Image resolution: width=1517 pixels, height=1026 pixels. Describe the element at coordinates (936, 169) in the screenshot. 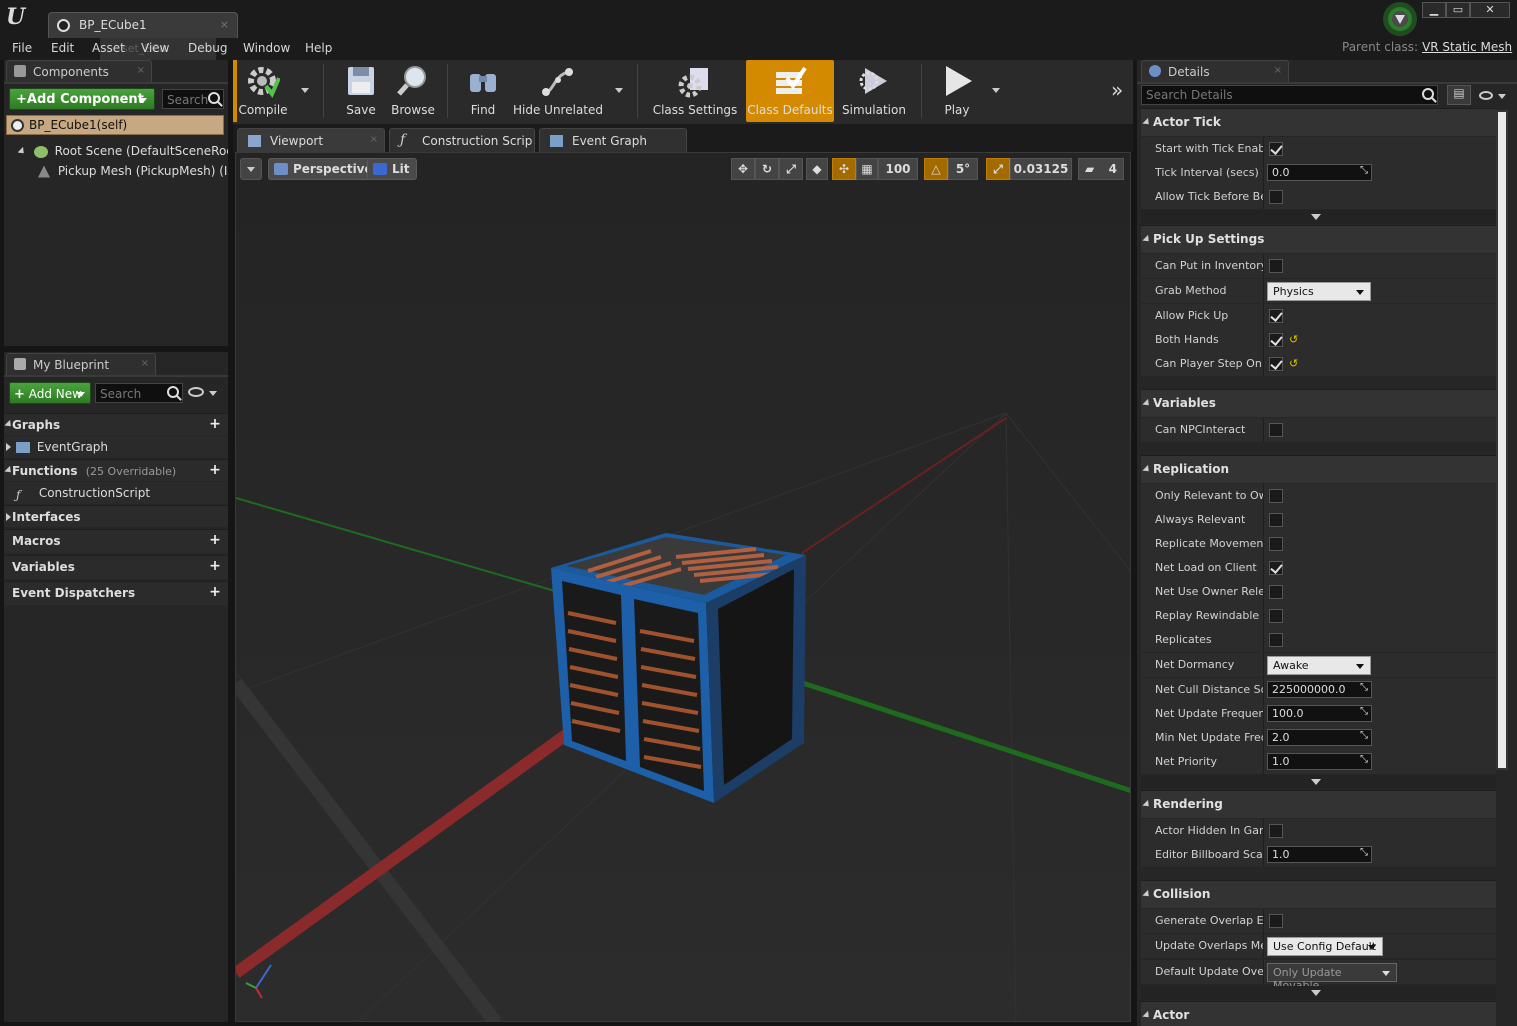

I see `rotation-snap-icon: △` at that location.